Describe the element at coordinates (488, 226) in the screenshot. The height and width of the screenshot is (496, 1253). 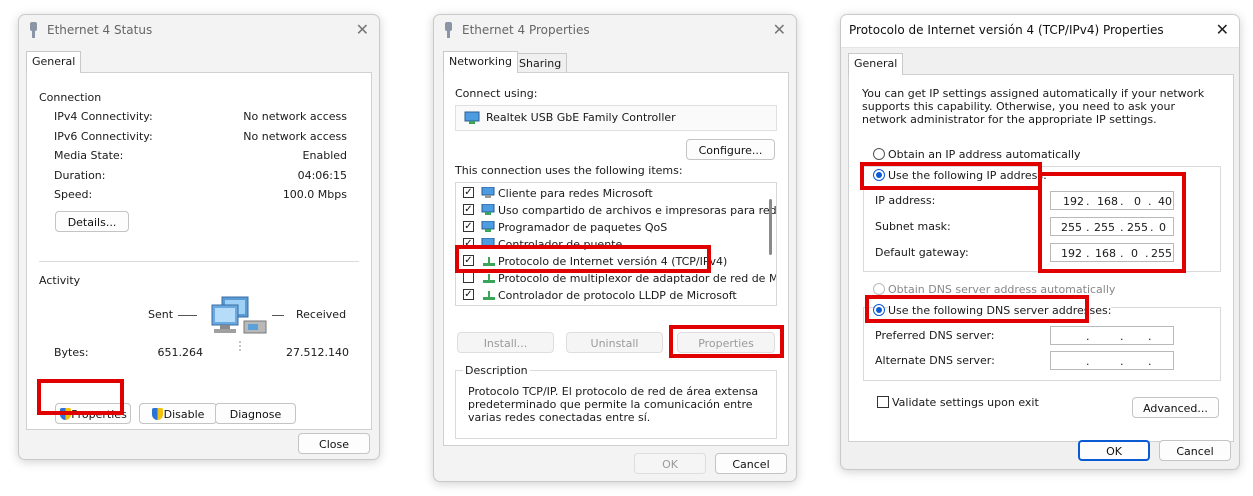
I see `qos-icon` at that location.